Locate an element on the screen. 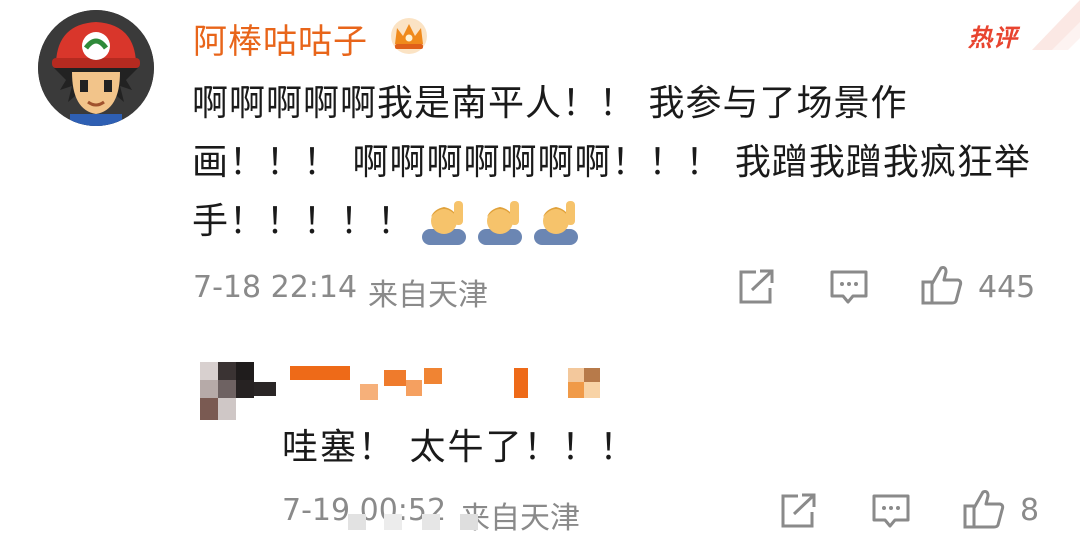  reply-text: 哇塞！ 太牛了！！！ is located at coordinates (460, 447).